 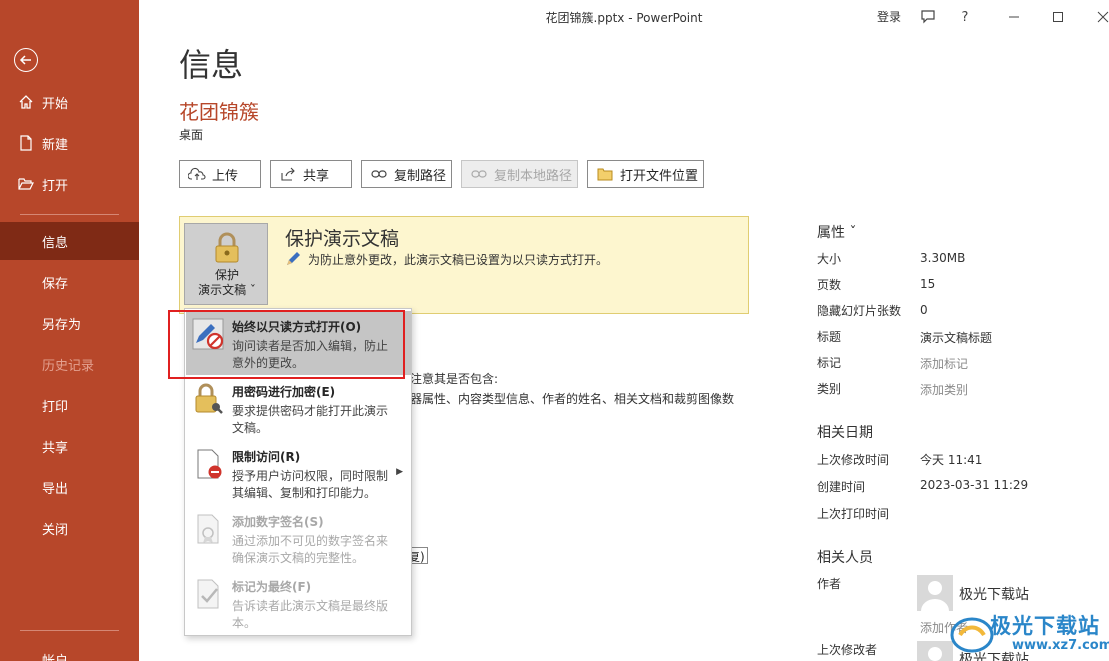 What do you see at coordinates (342, 239) in the screenshot?
I see `protect-heading: 保护演示文稿` at bounding box center [342, 239].